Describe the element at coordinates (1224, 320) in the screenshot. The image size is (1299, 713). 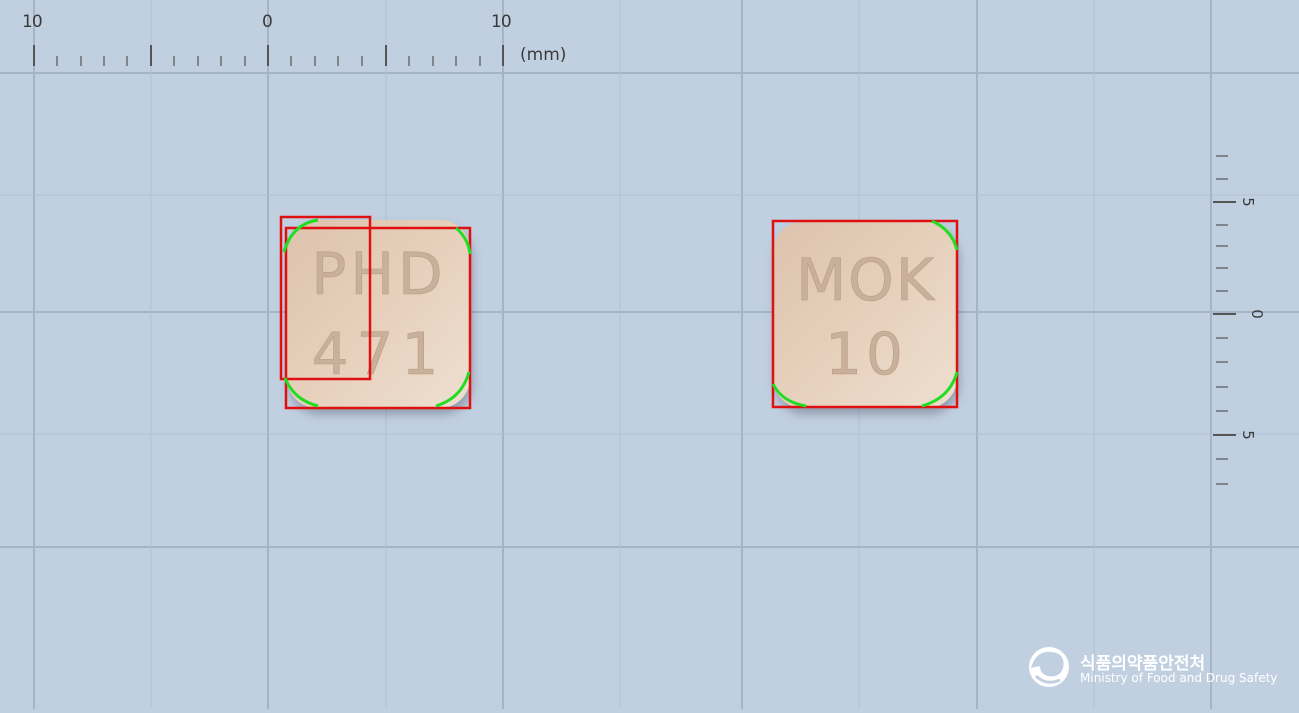
I see `side-ruler` at that location.